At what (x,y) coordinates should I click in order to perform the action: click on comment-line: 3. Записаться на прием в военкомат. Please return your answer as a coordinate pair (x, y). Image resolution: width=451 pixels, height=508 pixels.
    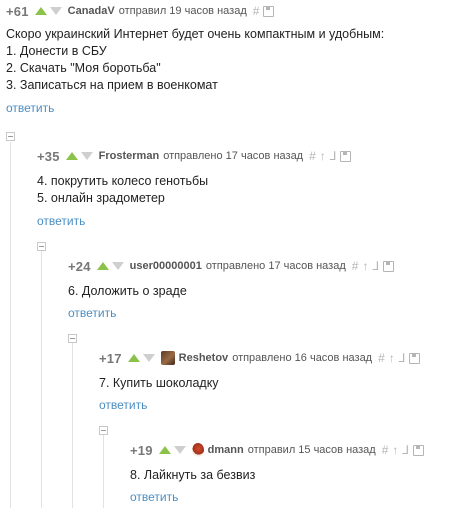
    Looking at the image, I should click on (112, 85).